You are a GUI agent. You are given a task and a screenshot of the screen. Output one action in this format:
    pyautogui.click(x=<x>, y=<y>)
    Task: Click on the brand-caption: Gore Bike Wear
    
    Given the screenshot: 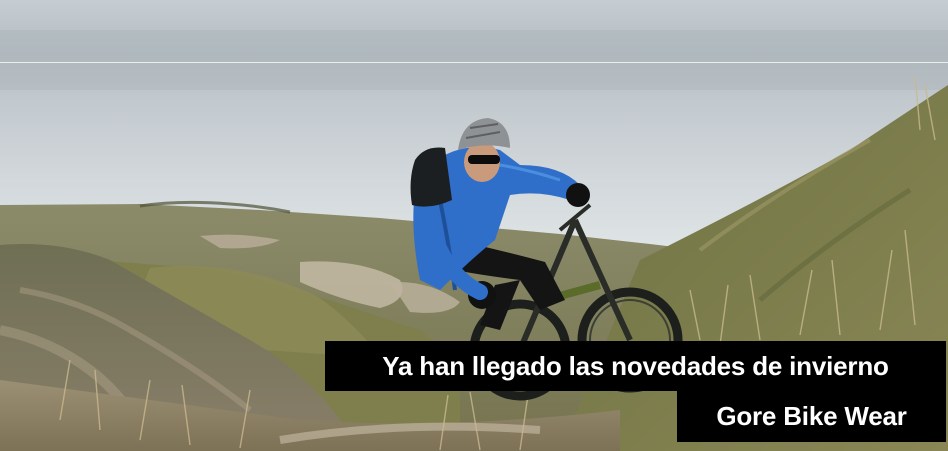 What is the action you would take?
    pyautogui.click(x=811, y=416)
    